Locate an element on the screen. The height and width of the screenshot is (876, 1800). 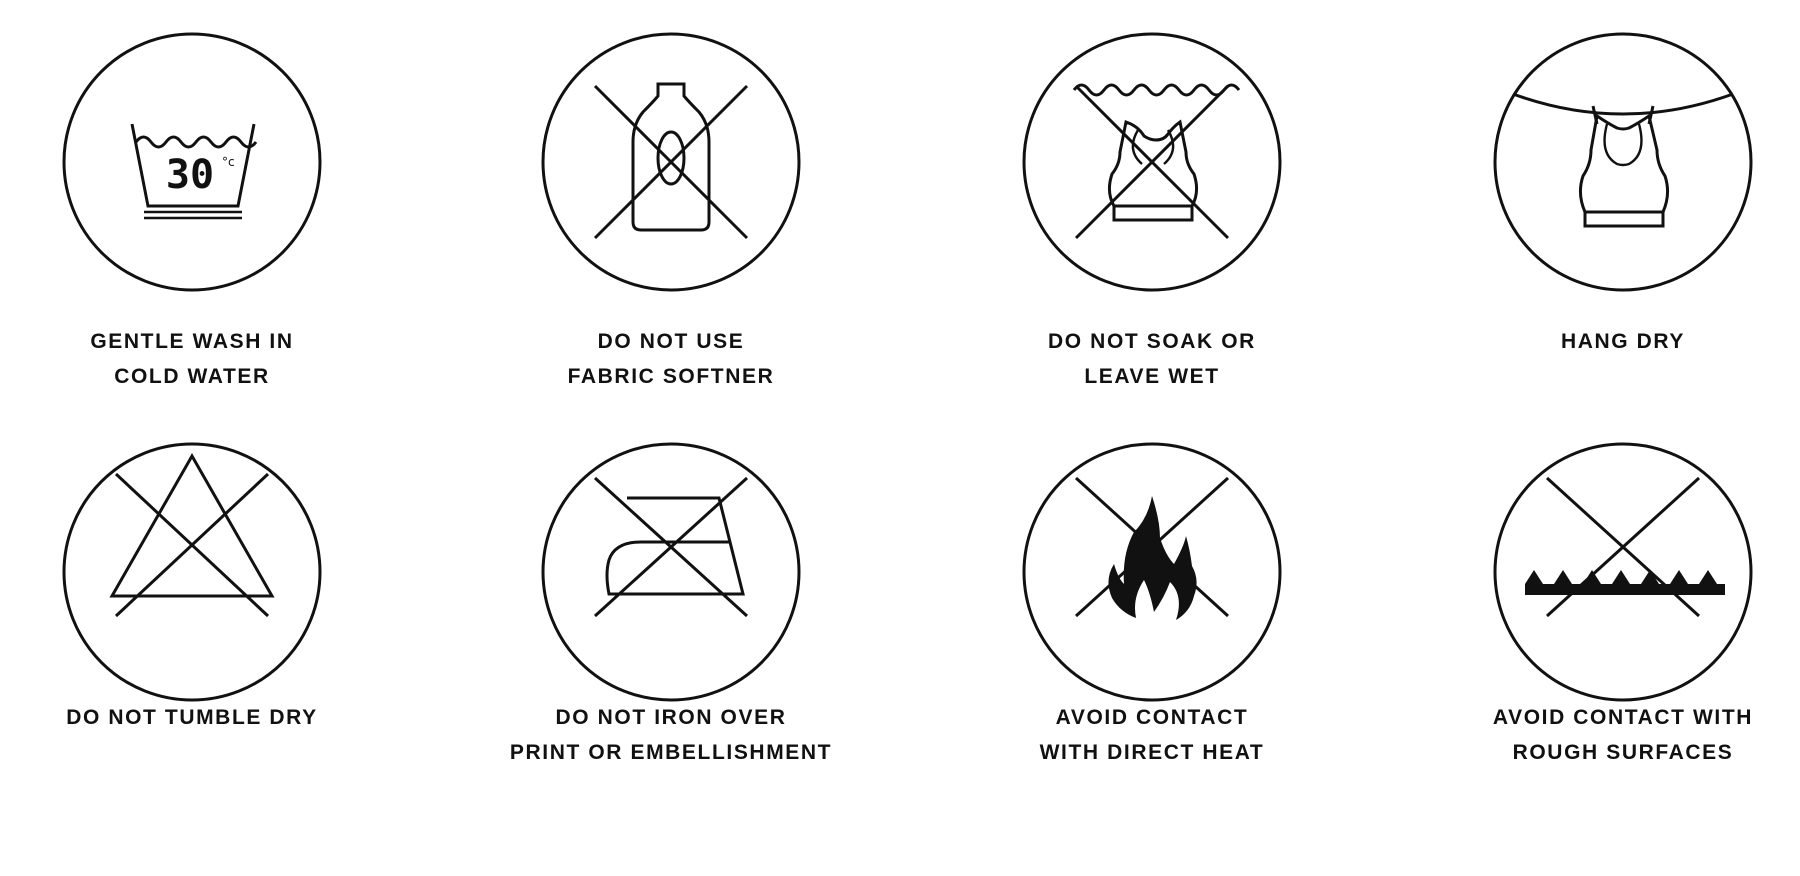
hang-dry-icon is located at coordinates (1623, 162).